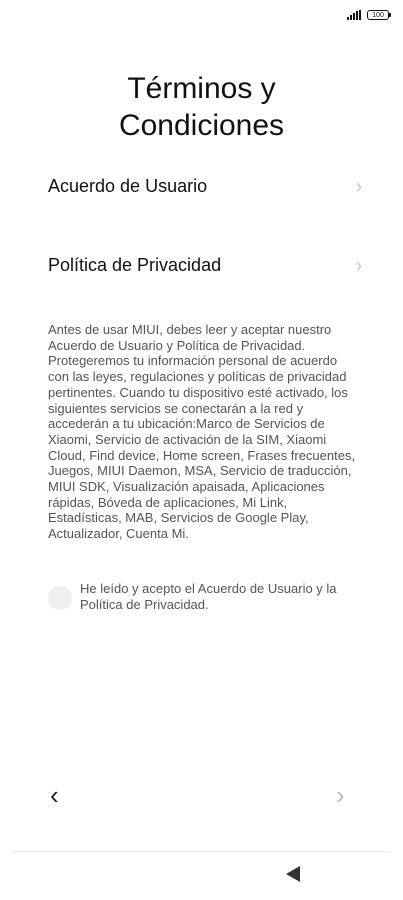  I want to click on privacy-policy-row: Política de Privacidad ›, so click(205, 264).